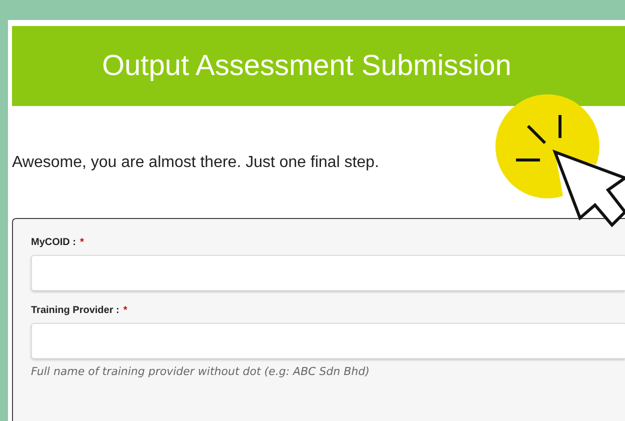 The height and width of the screenshot is (421, 625). I want to click on field-label: MyCOID :, so click(53, 242).